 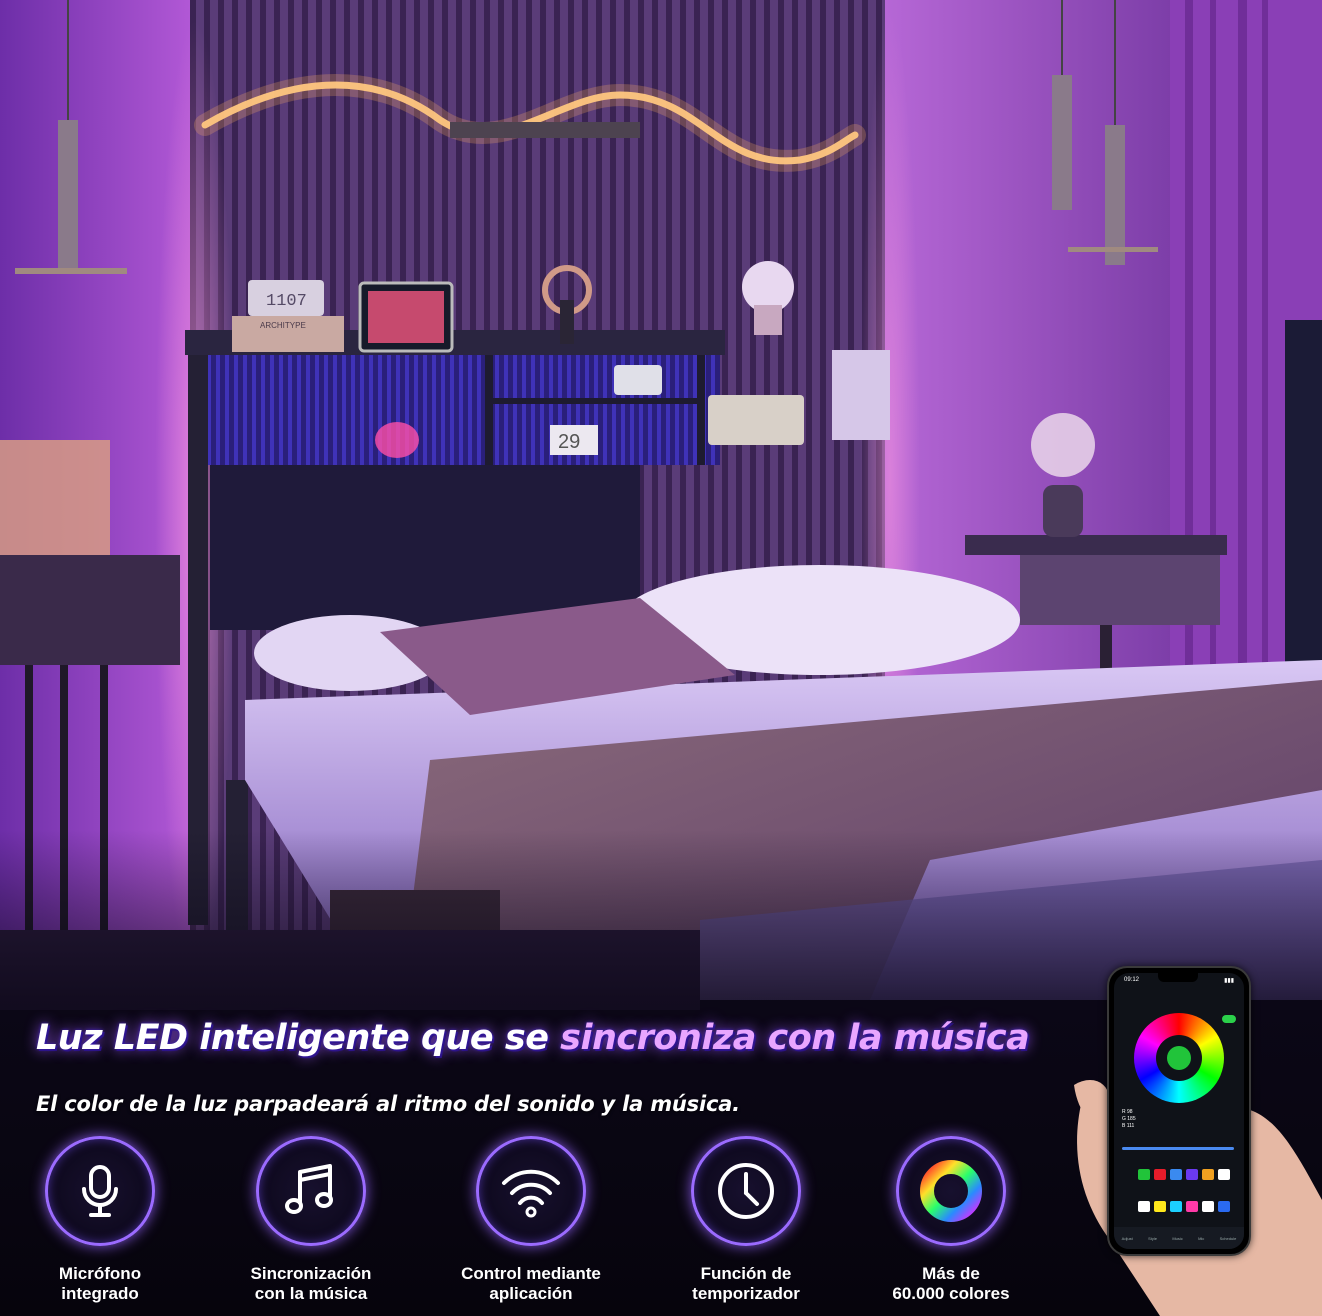 I want to click on clock-icon, so click(x=746, y=1191).